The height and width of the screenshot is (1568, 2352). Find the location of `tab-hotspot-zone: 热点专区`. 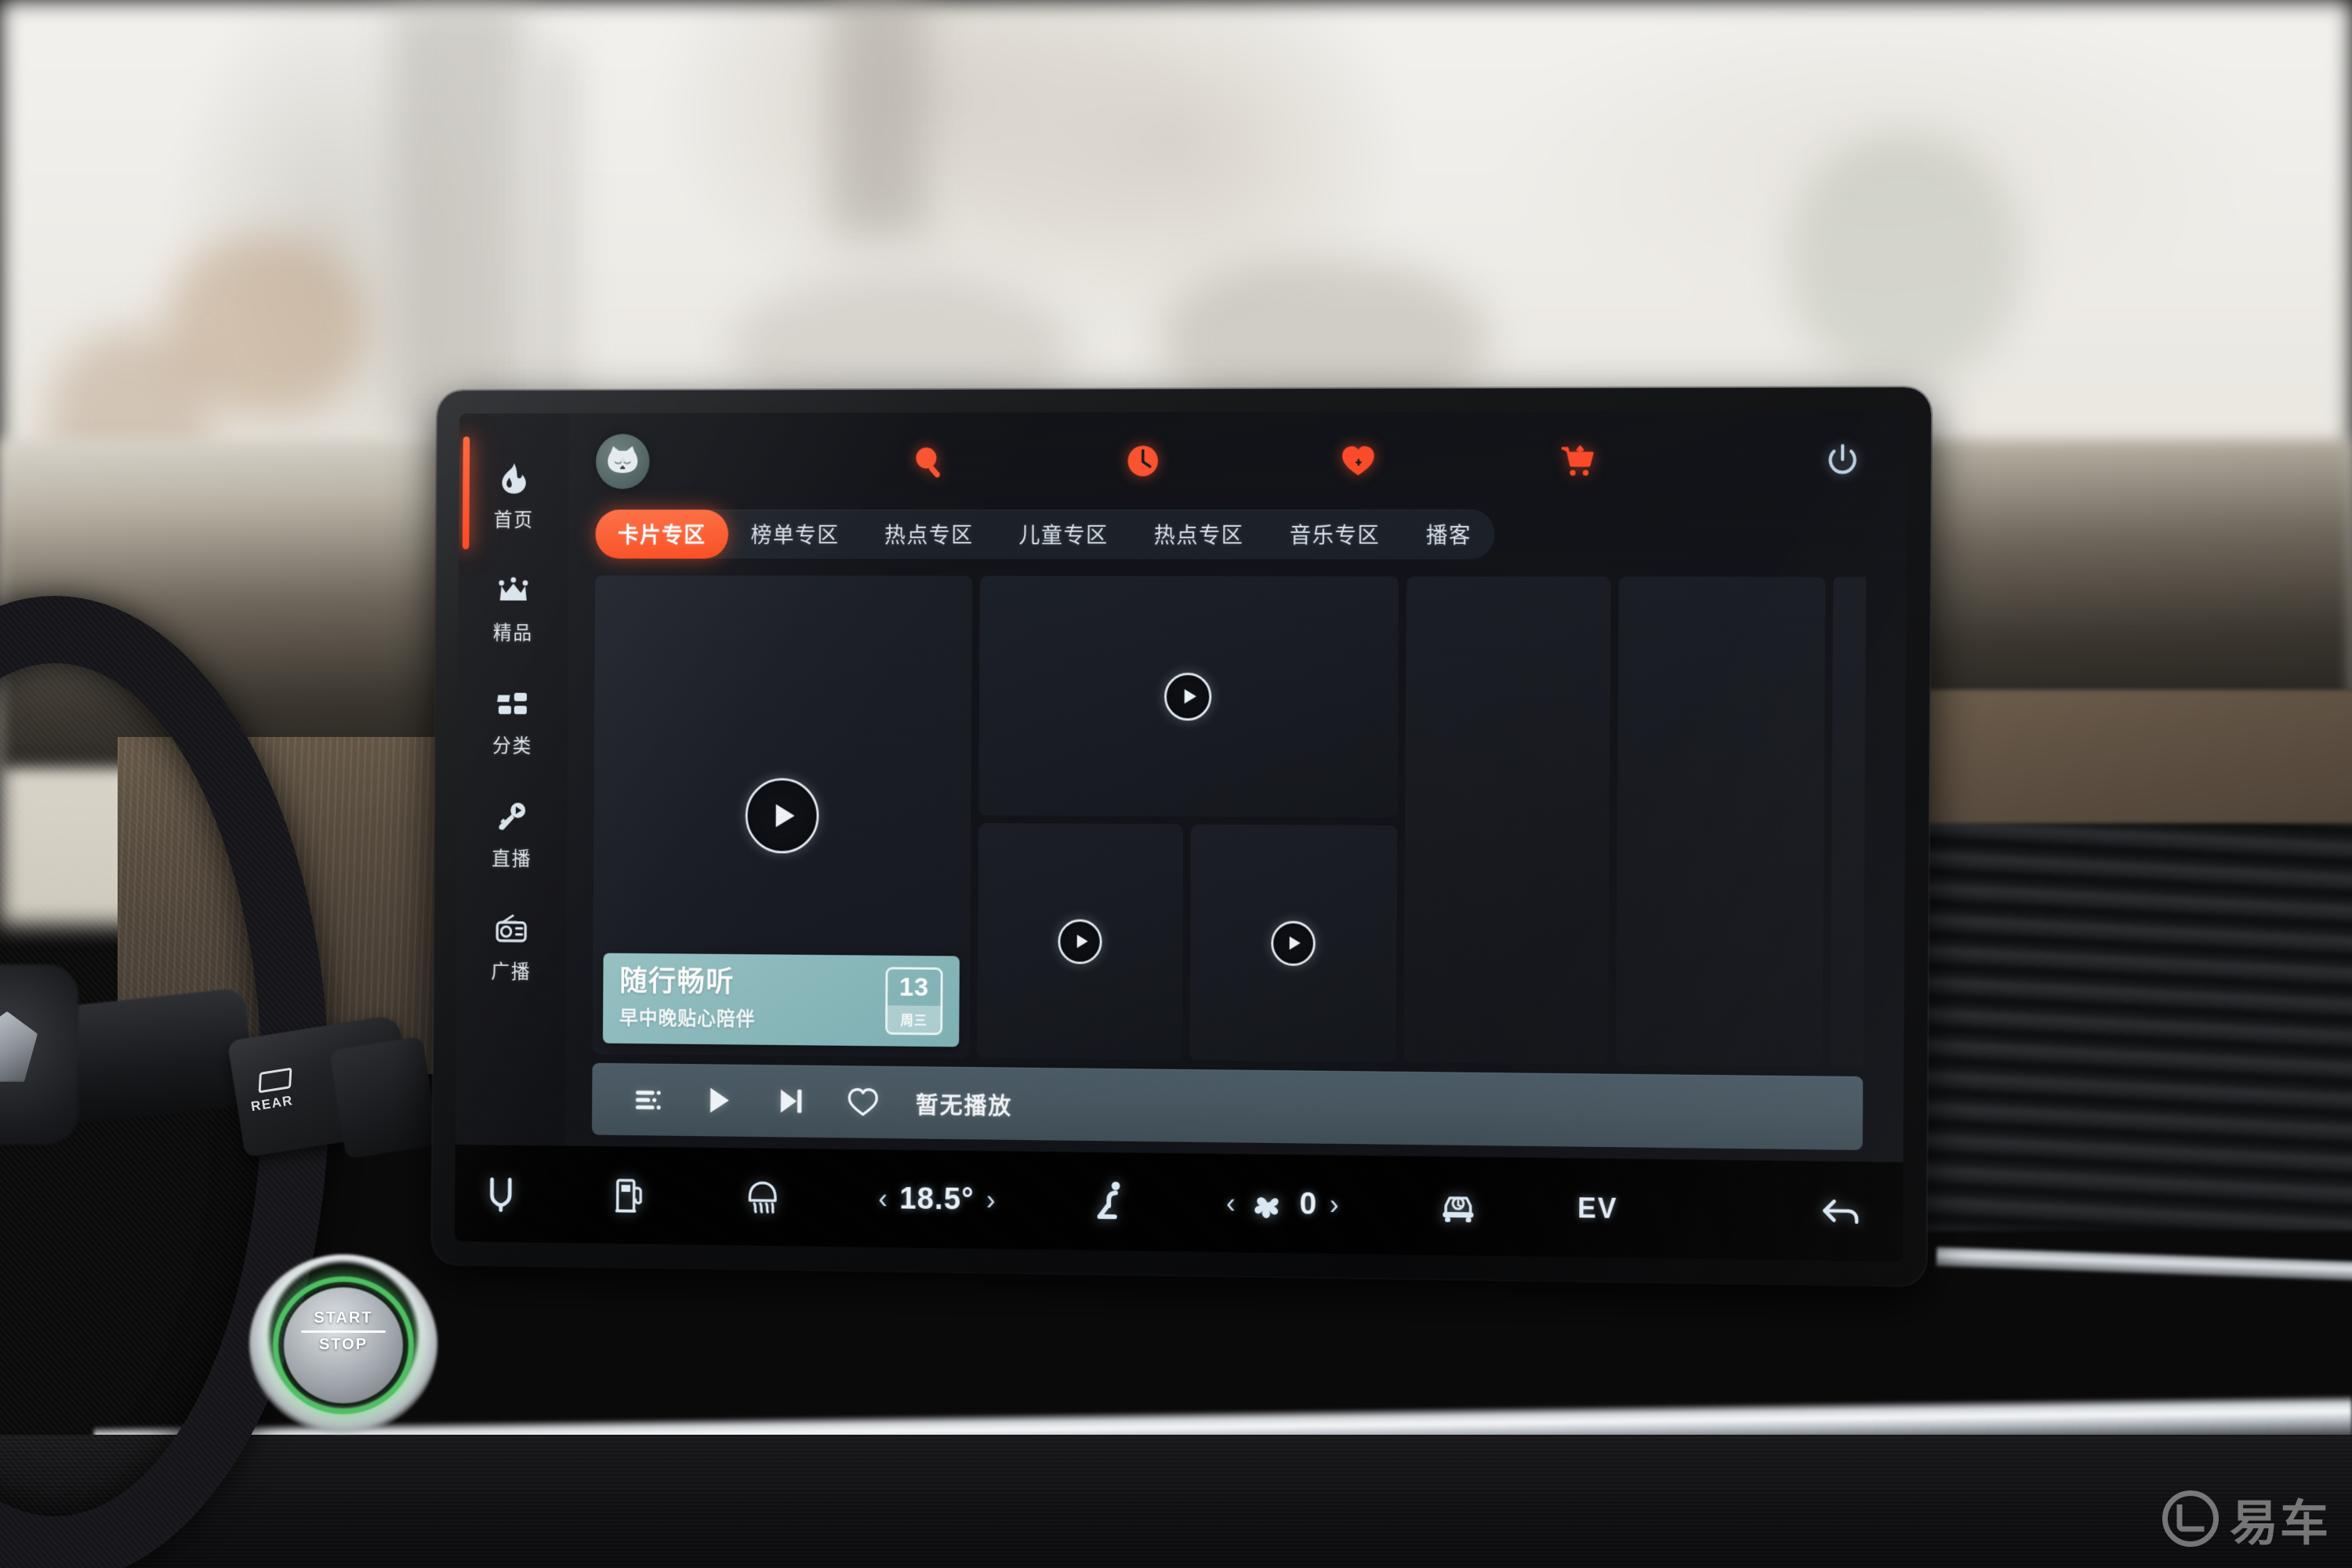

tab-hotspot-zone: 热点专区 is located at coordinates (929, 534).